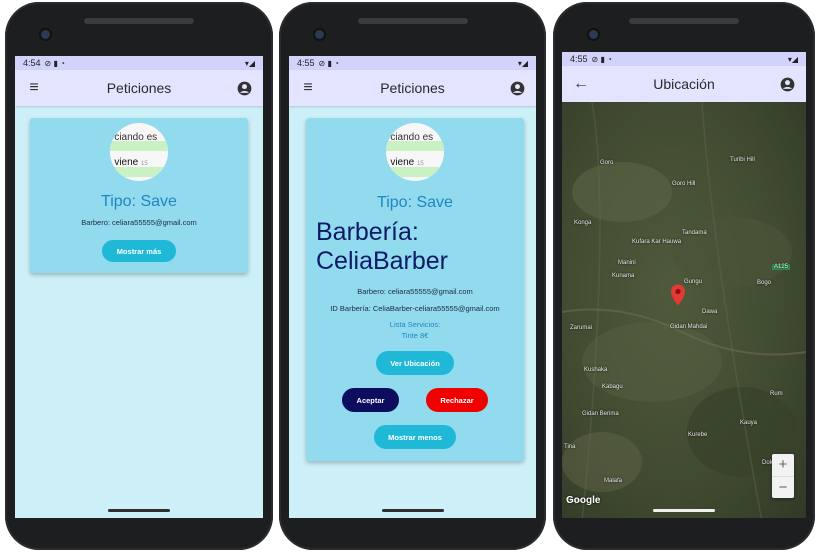  I want to click on zoom-in-button: +, so click(783, 465).